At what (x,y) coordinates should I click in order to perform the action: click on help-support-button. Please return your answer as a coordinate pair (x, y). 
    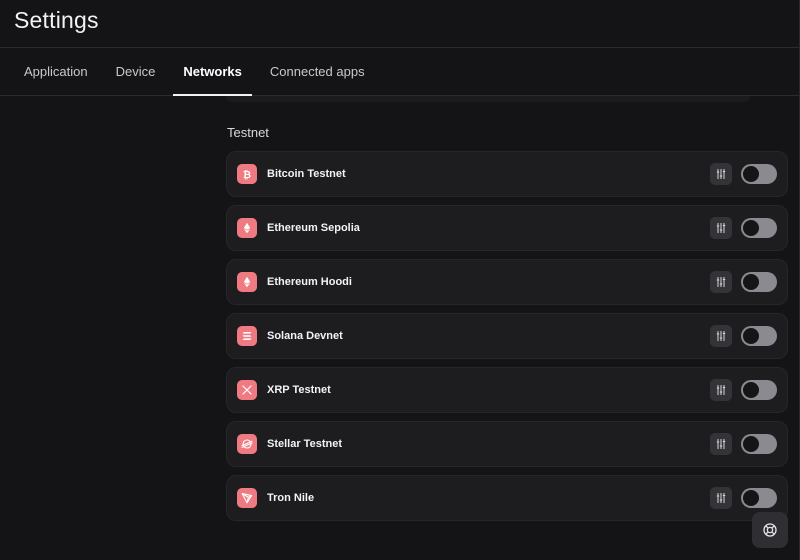
    Looking at the image, I should click on (770, 530).